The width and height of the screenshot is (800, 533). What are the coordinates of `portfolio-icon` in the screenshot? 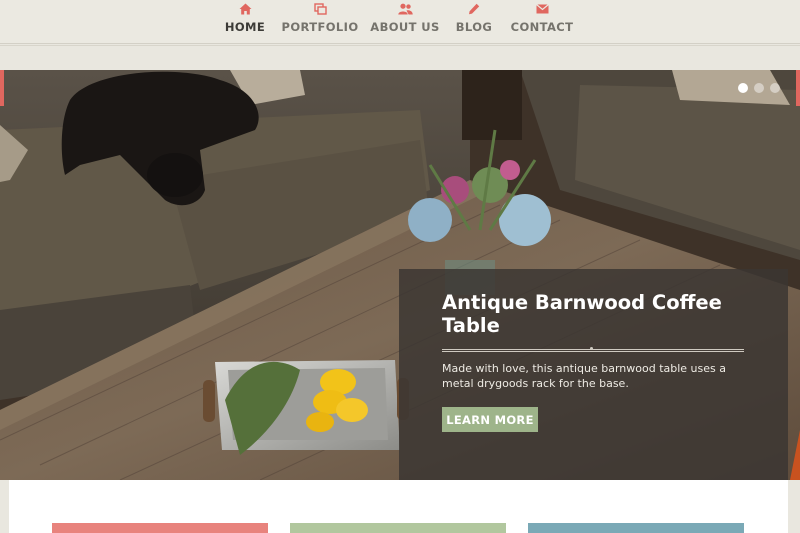 It's located at (320, 9).